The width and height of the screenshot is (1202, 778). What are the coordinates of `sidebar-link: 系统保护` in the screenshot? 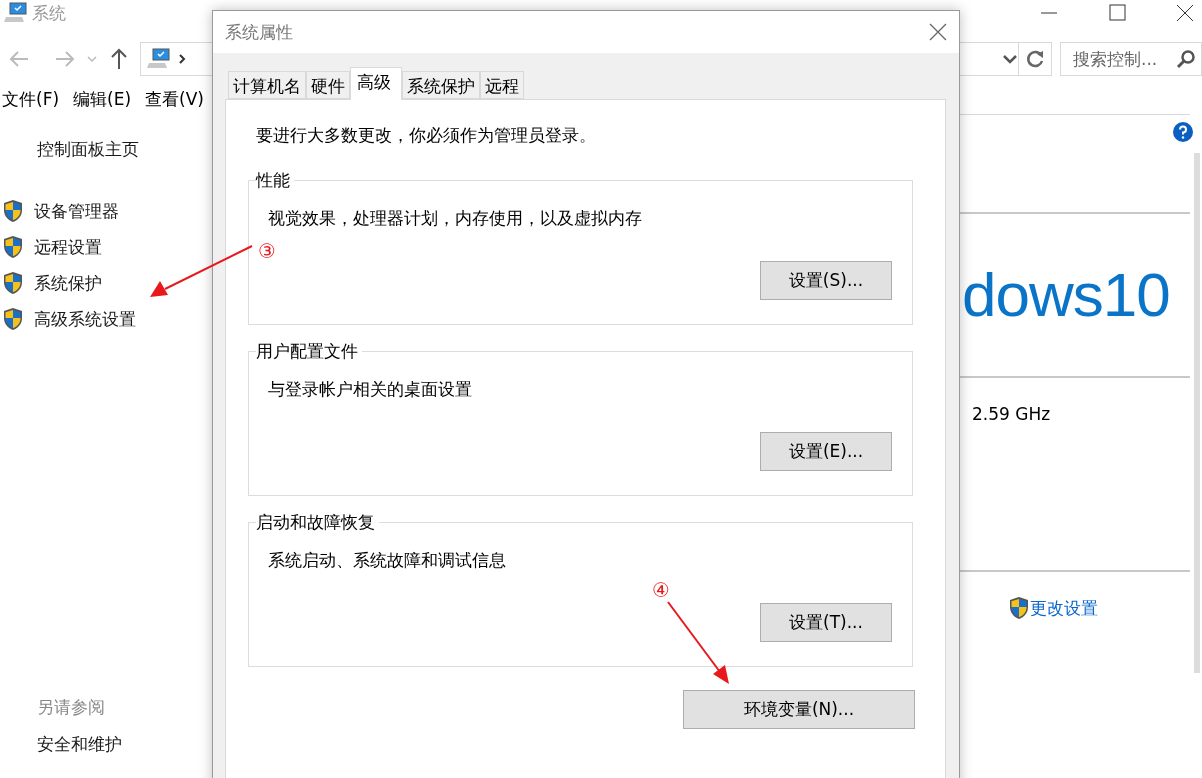 It's located at (68, 283).